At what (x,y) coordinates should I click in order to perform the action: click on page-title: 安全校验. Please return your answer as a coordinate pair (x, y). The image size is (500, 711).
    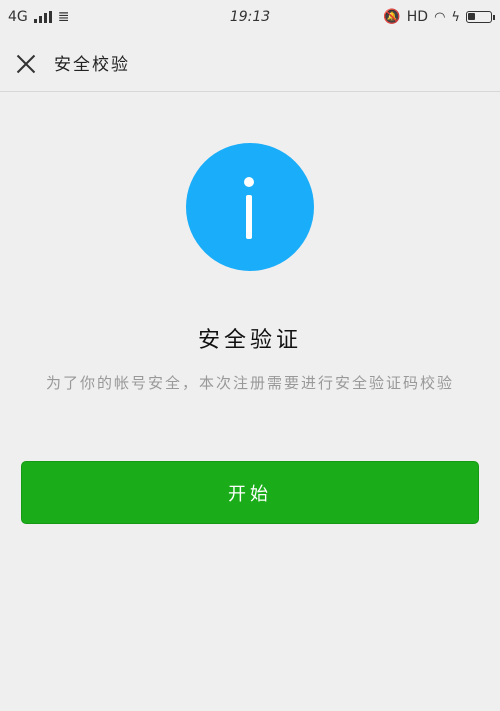
    Looking at the image, I should click on (92, 65).